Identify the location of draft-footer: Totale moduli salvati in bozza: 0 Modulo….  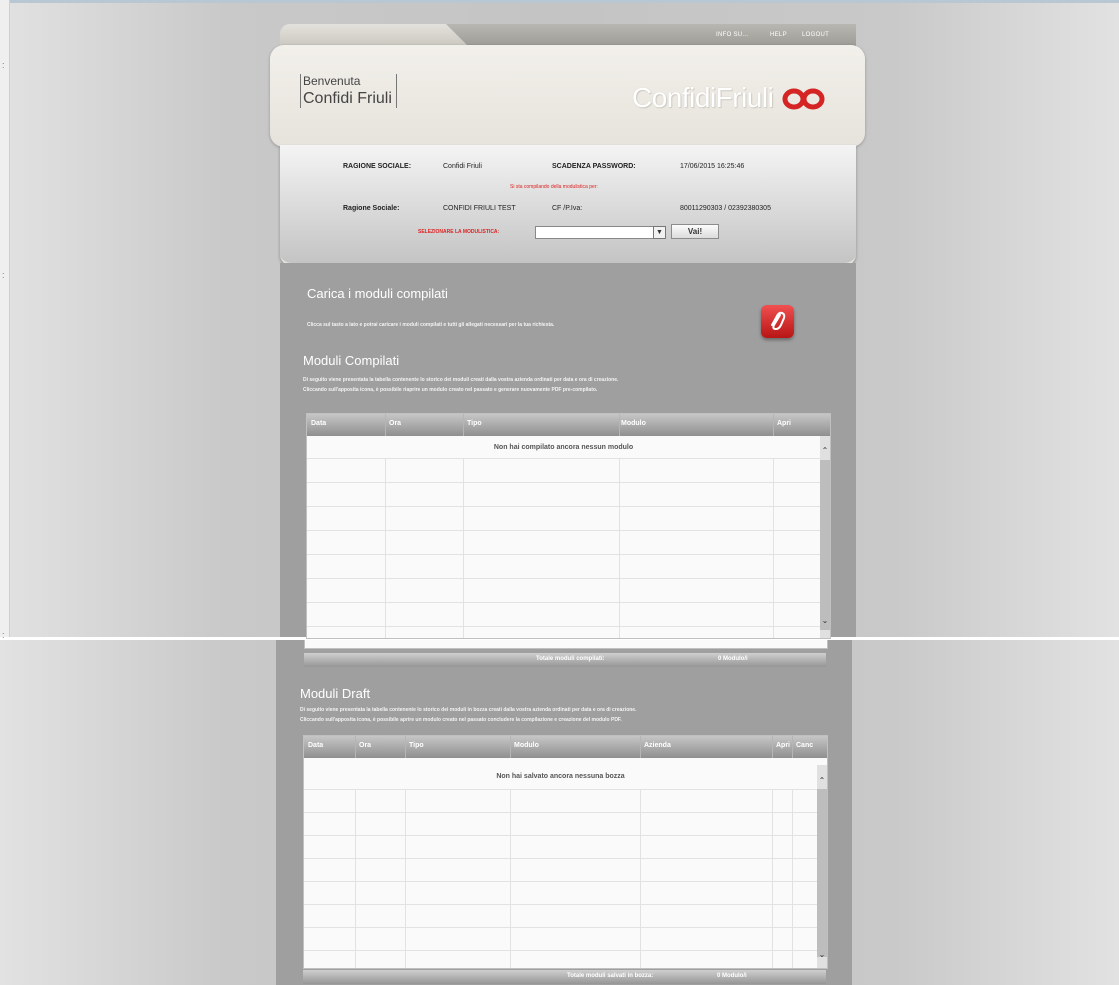
(564, 977).